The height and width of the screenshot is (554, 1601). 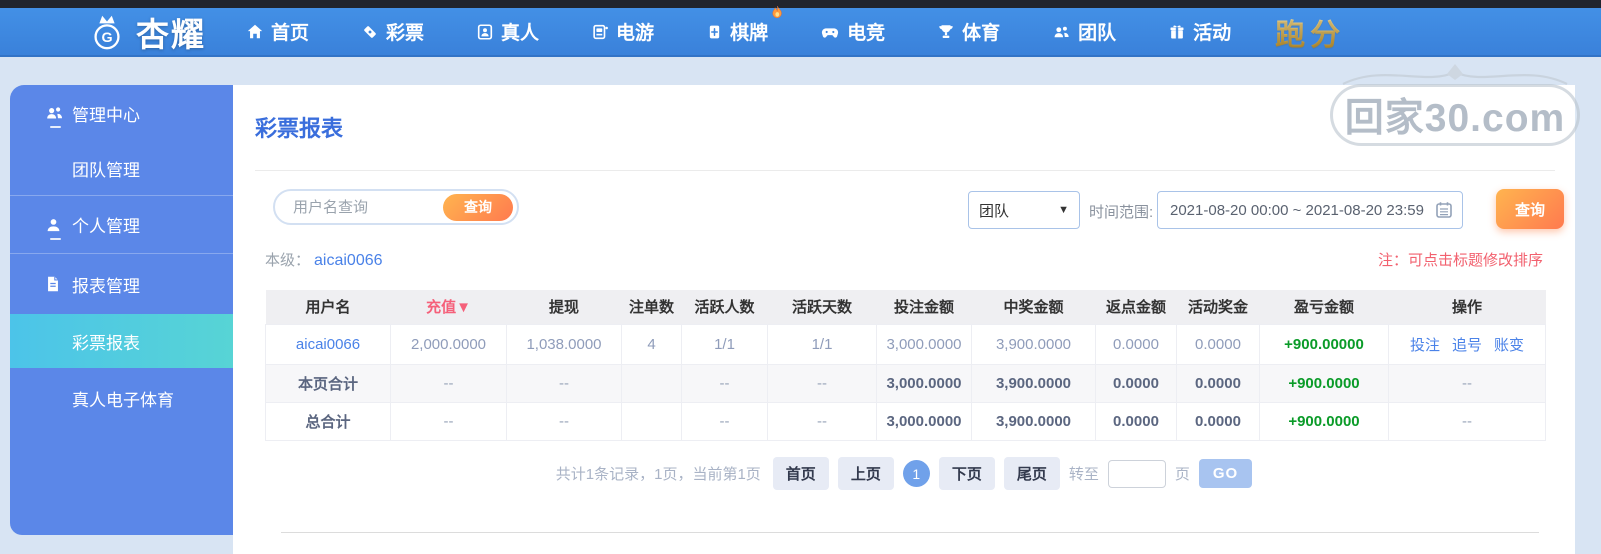 I want to click on cell, so click(x=651, y=383).